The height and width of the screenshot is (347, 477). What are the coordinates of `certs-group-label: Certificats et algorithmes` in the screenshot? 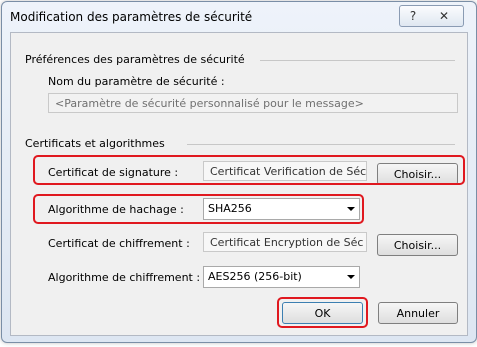 It's located at (95, 143).